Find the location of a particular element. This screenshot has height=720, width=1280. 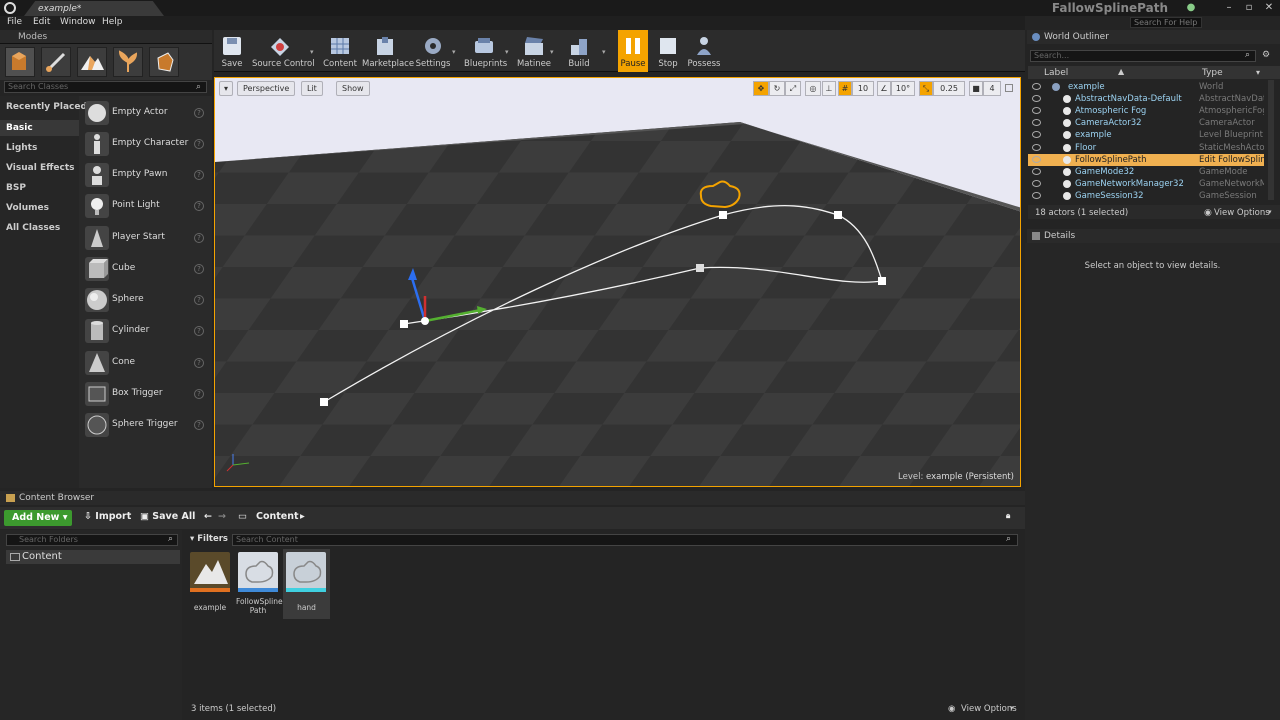

type-column-header: Type is located at coordinates (1212, 73).